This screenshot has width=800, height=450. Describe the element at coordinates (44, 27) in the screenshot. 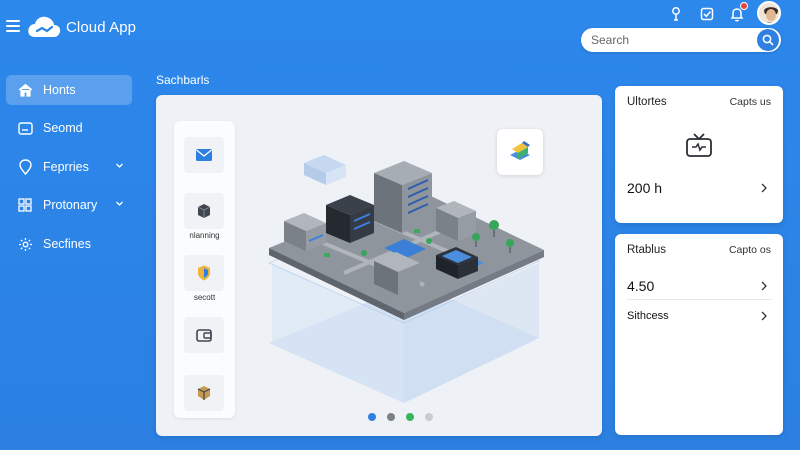

I see `cloud-logo-icon` at that location.